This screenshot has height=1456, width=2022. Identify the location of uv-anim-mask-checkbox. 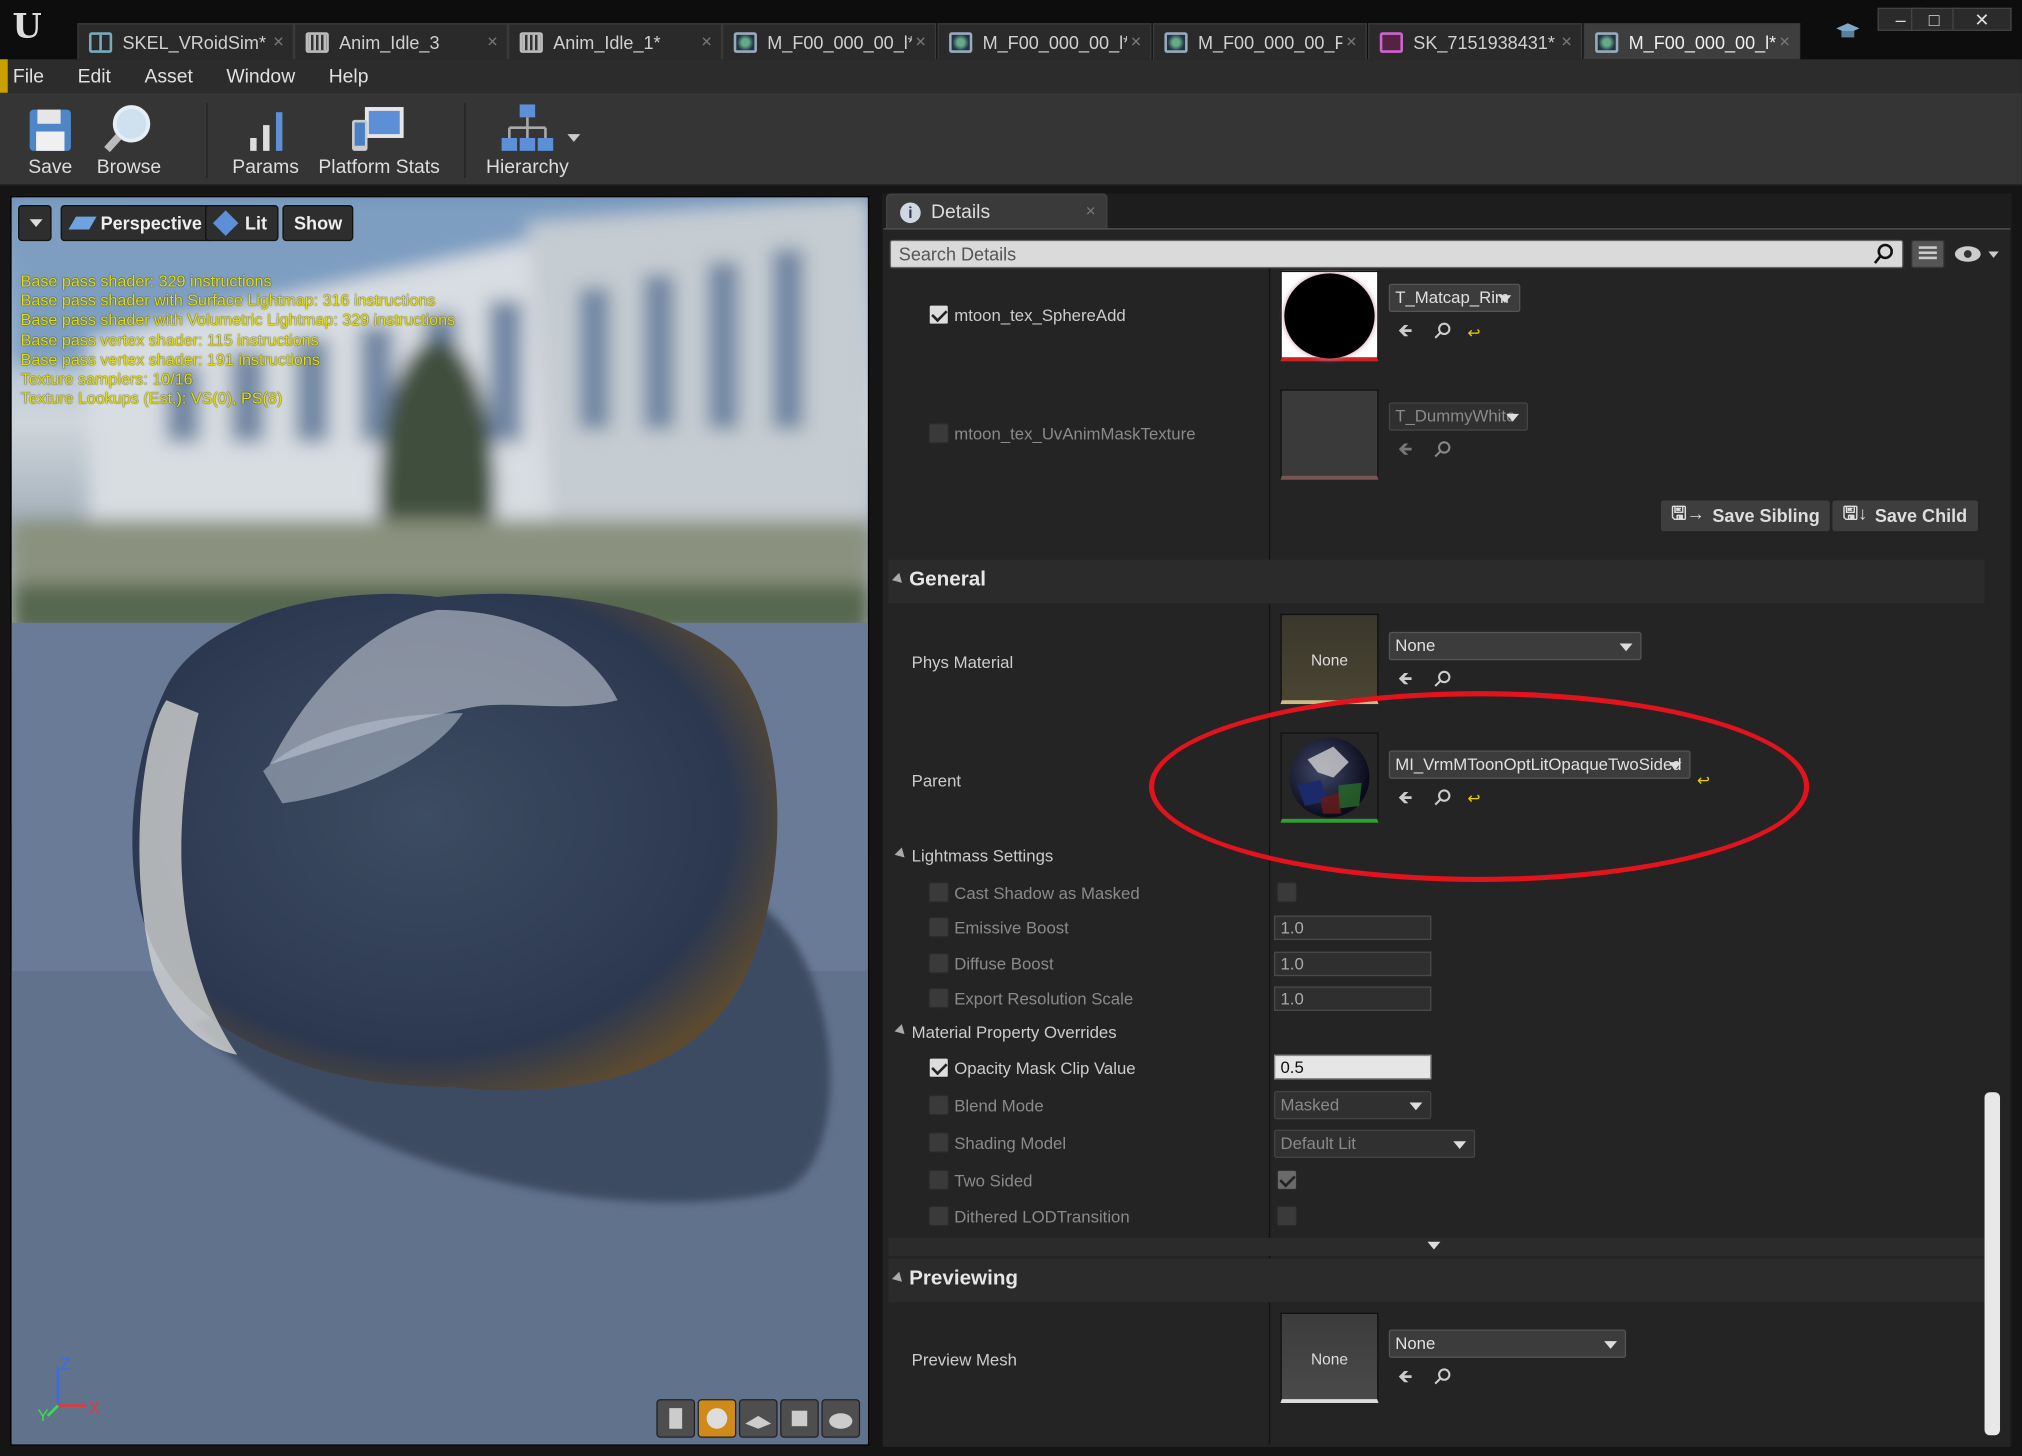
(939, 433).